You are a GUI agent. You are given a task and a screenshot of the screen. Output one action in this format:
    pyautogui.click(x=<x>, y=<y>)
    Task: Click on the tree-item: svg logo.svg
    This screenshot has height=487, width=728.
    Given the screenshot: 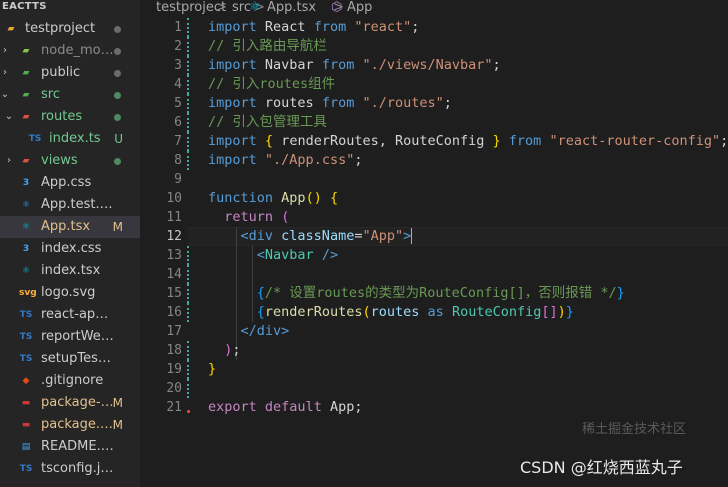 What is the action you would take?
    pyautogui.click(x=70, y=293)
    